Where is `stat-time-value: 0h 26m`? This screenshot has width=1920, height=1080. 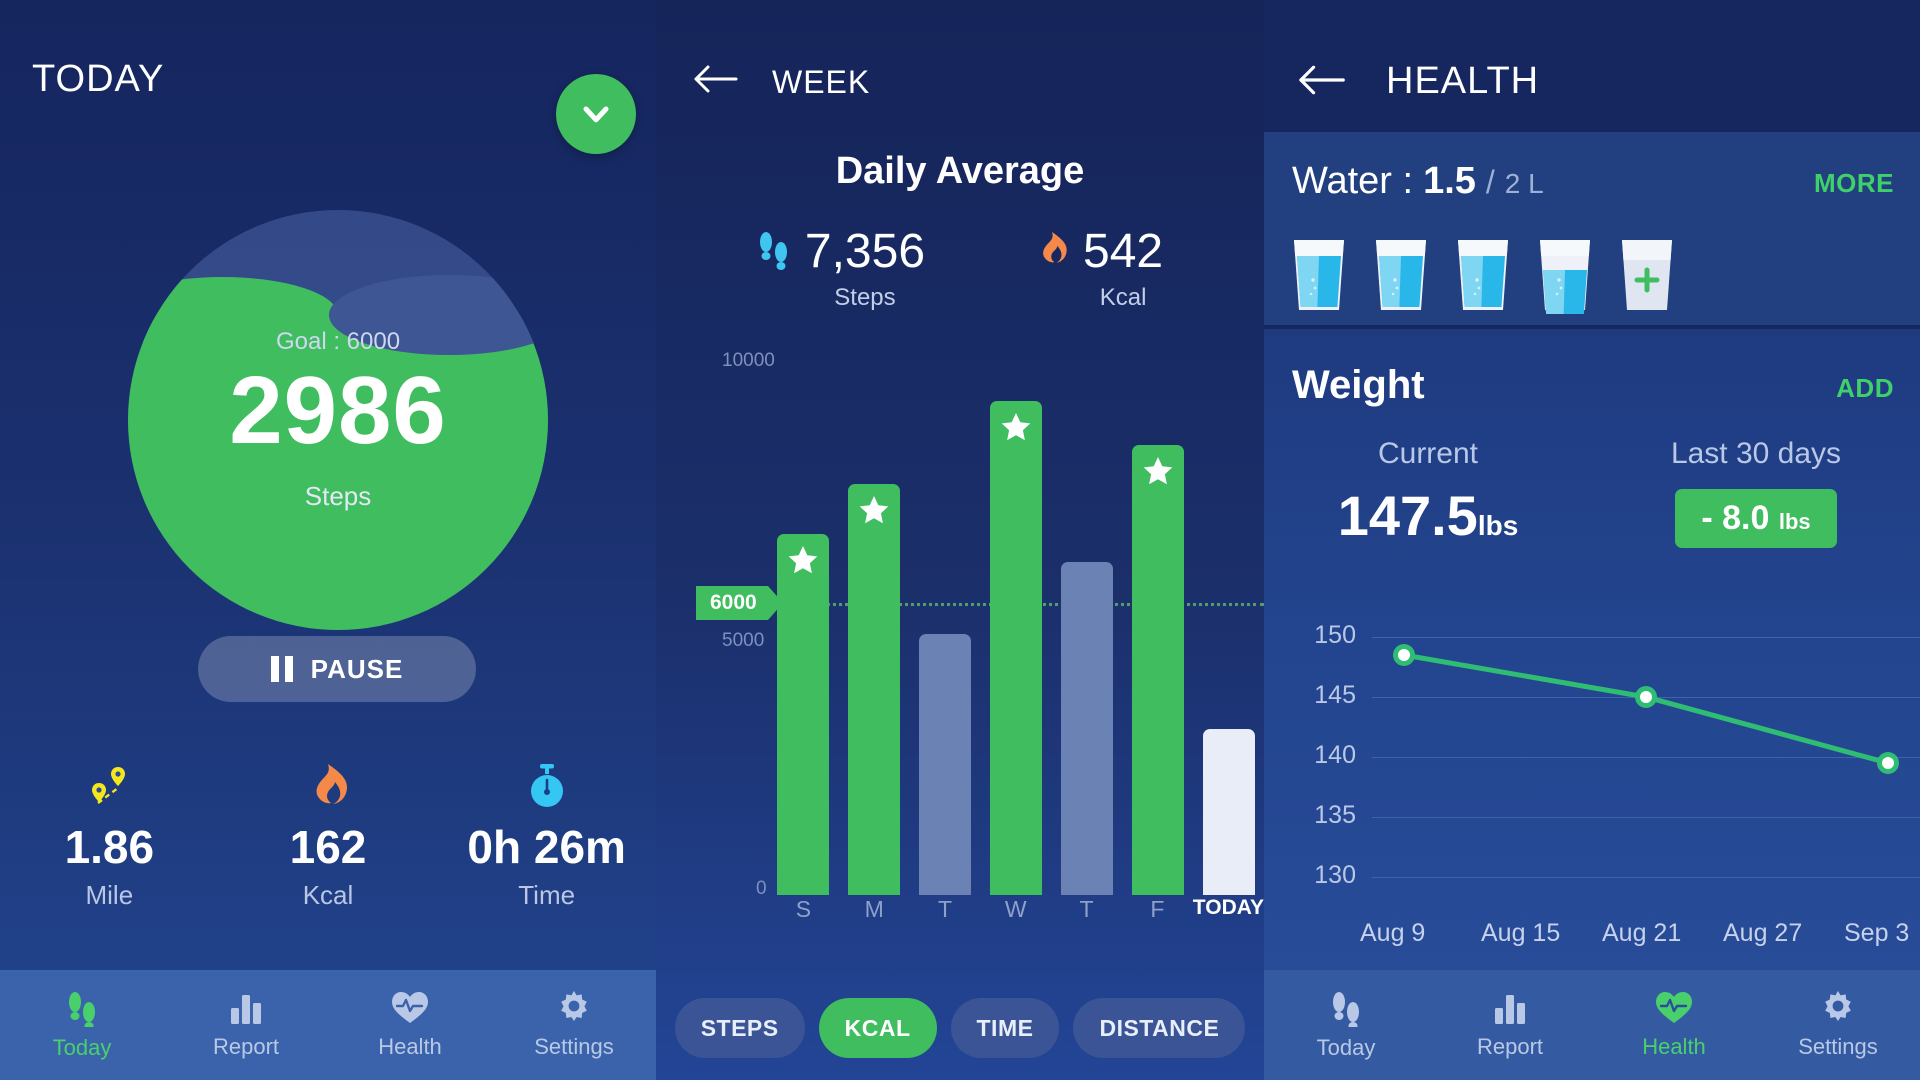 stat-time-value: 0h 26m is located at coordinates (546, 847).